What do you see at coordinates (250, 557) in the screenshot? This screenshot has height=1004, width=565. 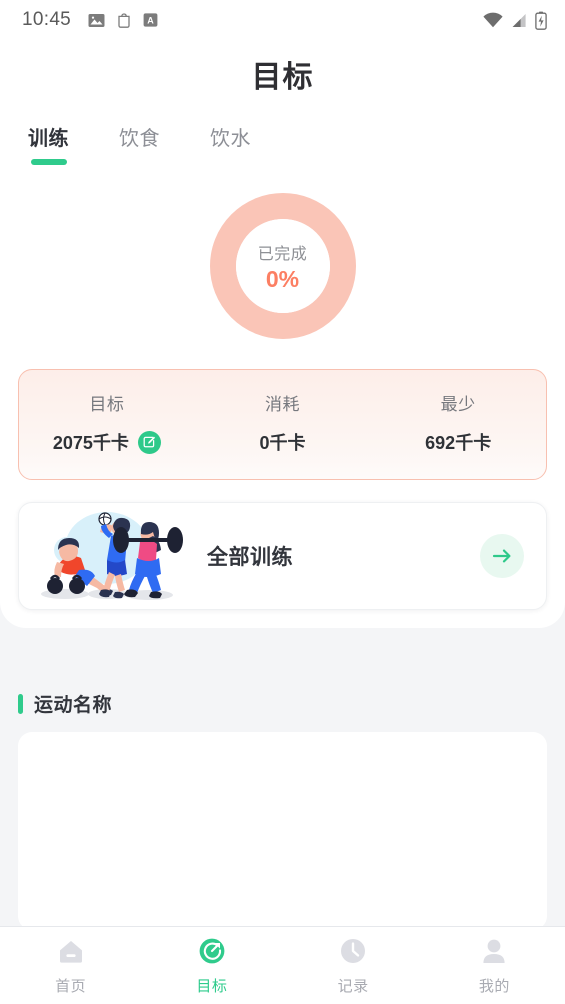 I see `all-training-title: 全部训练` at bounding box center [250, 557].